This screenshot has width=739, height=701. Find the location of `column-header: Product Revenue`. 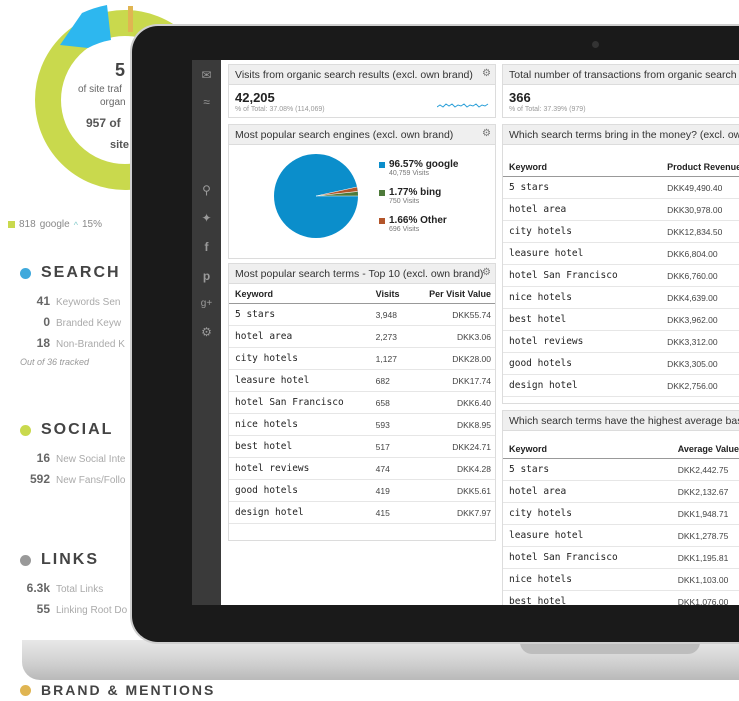

column-header: Product Revenue is located at coordinates (700, 167).